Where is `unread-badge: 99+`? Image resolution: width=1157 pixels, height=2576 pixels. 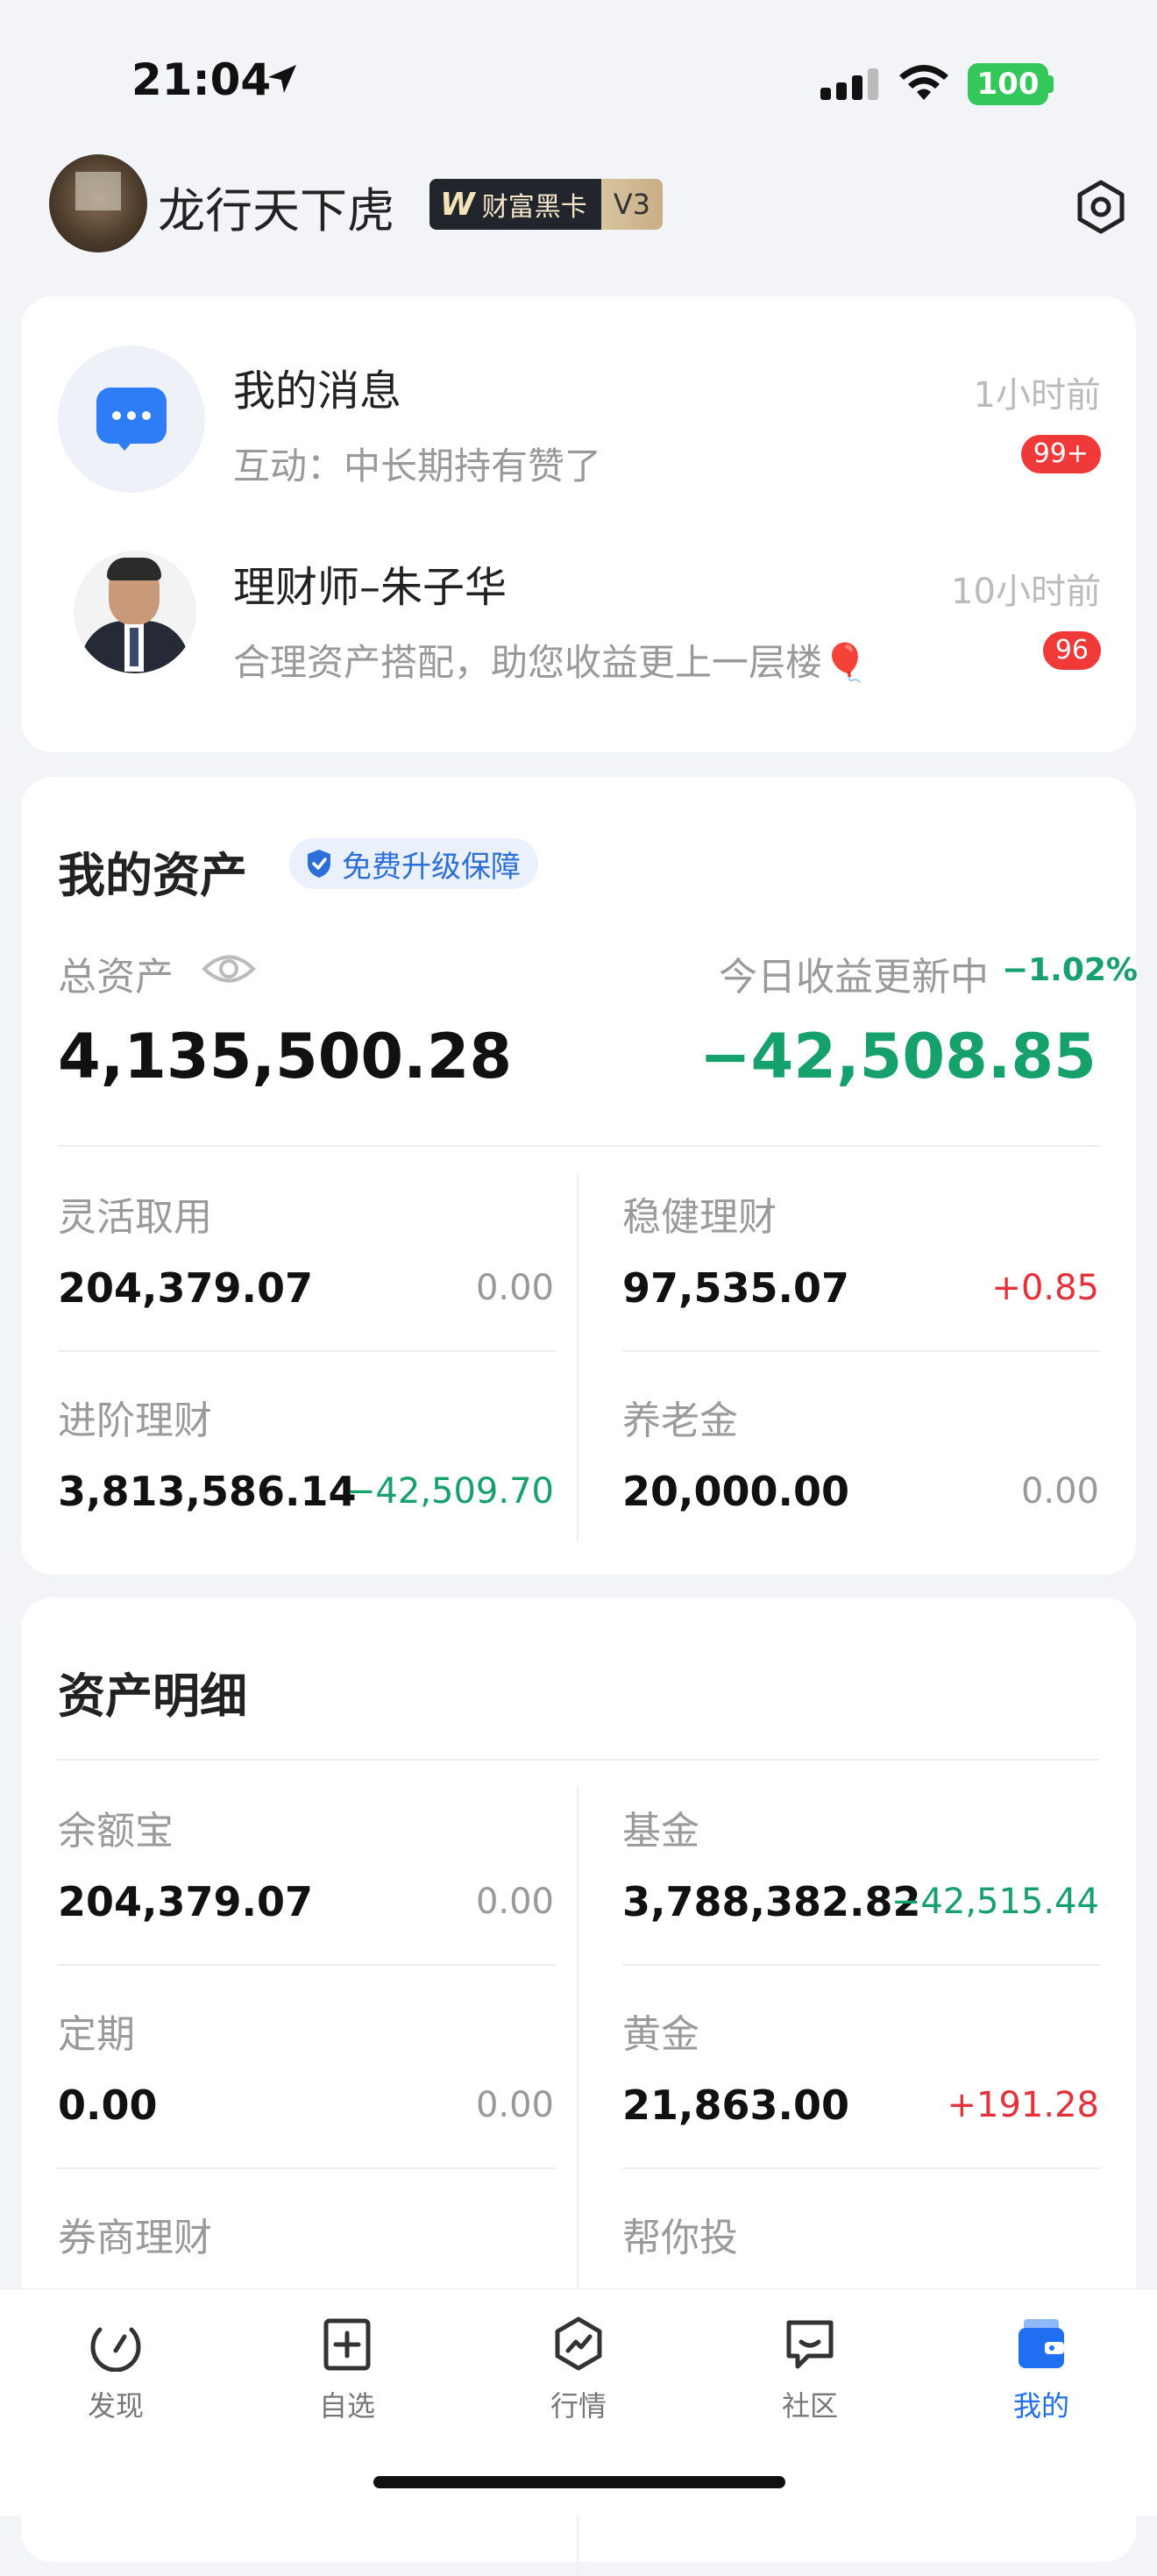 unread-badge: 99+ is located at coordinates (1060, 454).